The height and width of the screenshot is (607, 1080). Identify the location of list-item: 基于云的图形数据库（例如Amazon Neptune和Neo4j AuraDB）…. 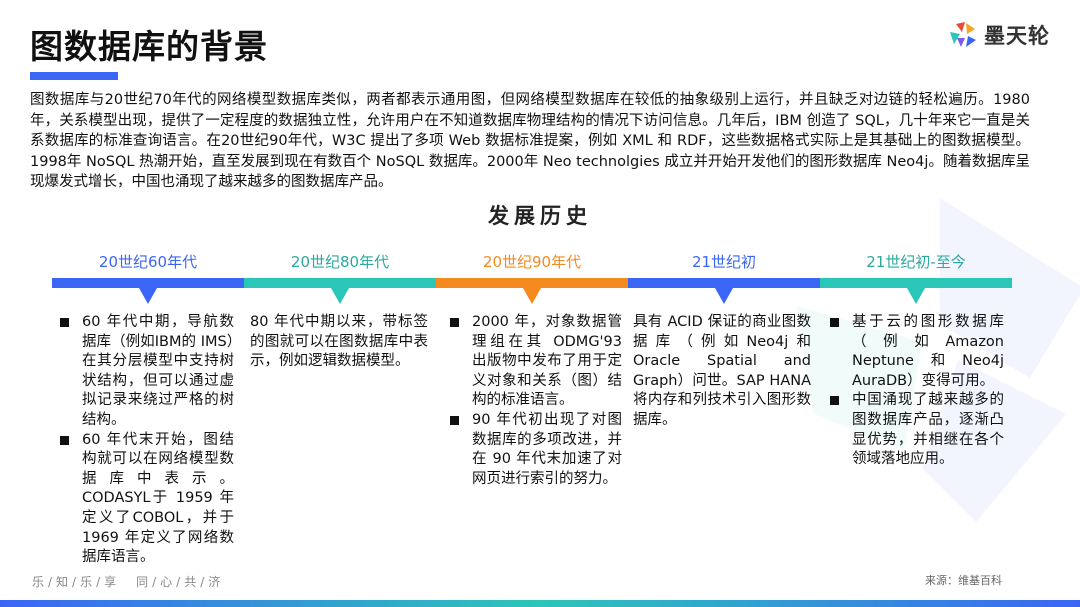
(915, 352).